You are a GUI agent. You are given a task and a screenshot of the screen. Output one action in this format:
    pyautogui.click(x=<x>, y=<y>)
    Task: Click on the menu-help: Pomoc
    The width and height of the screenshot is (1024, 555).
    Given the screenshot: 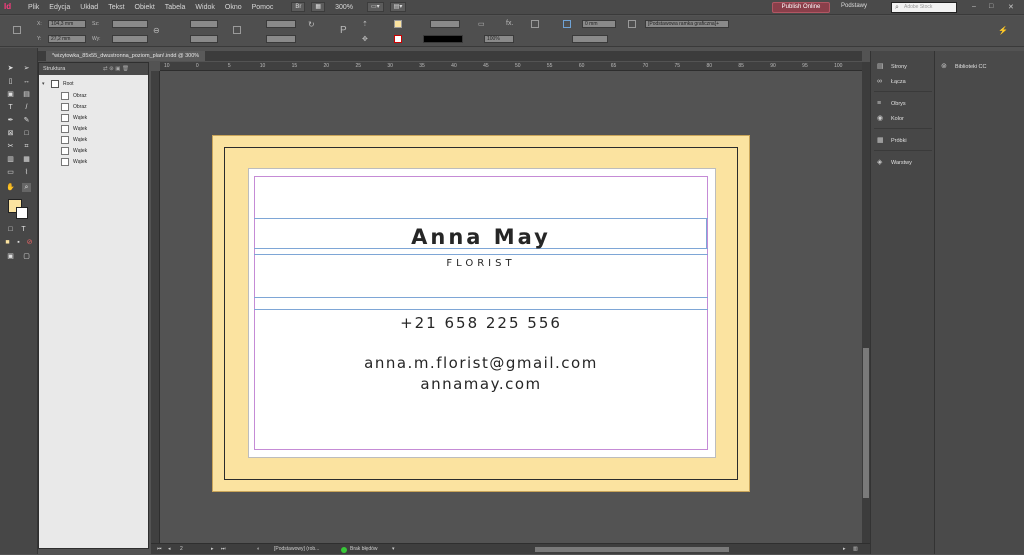 What is the action you would take?
    pyautogui.click(x=263, y=7)
    